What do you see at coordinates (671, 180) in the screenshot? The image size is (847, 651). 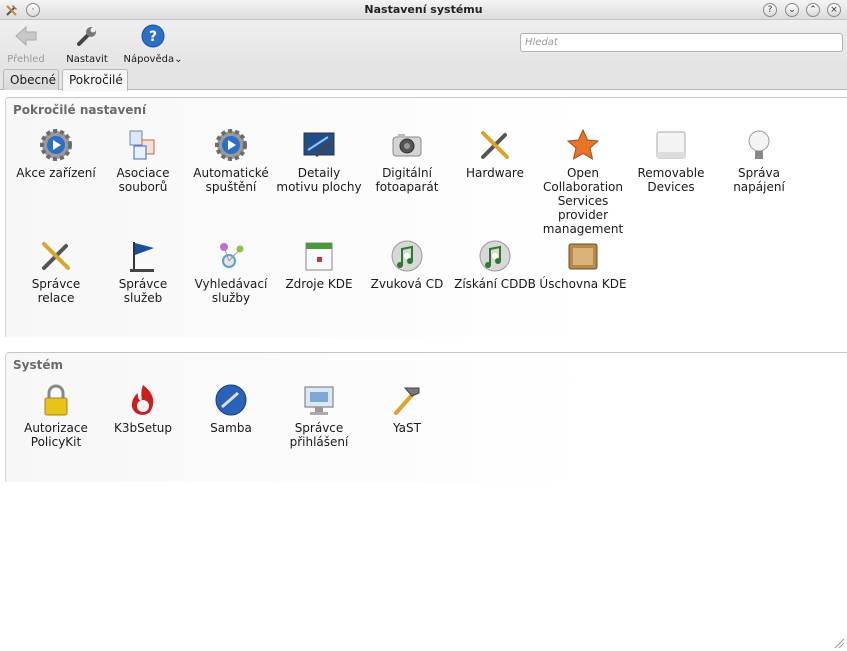 I see `item-label: Removable Devices` at bounding box center [671, 180].